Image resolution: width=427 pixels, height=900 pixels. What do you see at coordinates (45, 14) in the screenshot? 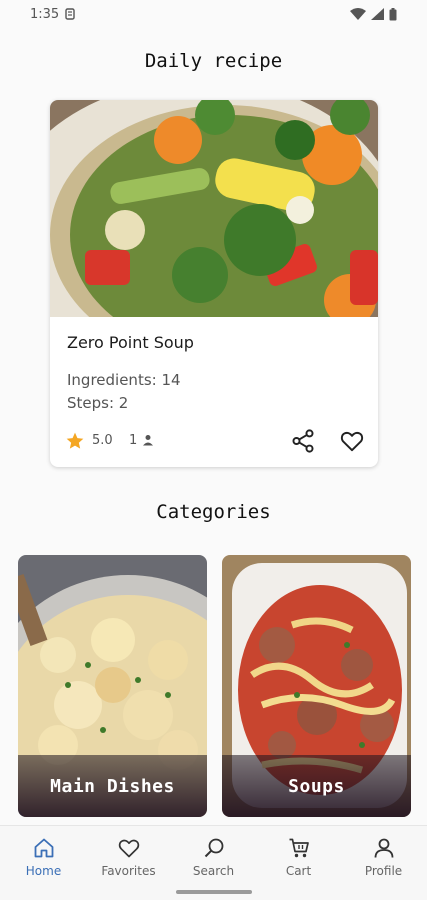
I see `status-time: 1:35` at bounding box center [45, 14].